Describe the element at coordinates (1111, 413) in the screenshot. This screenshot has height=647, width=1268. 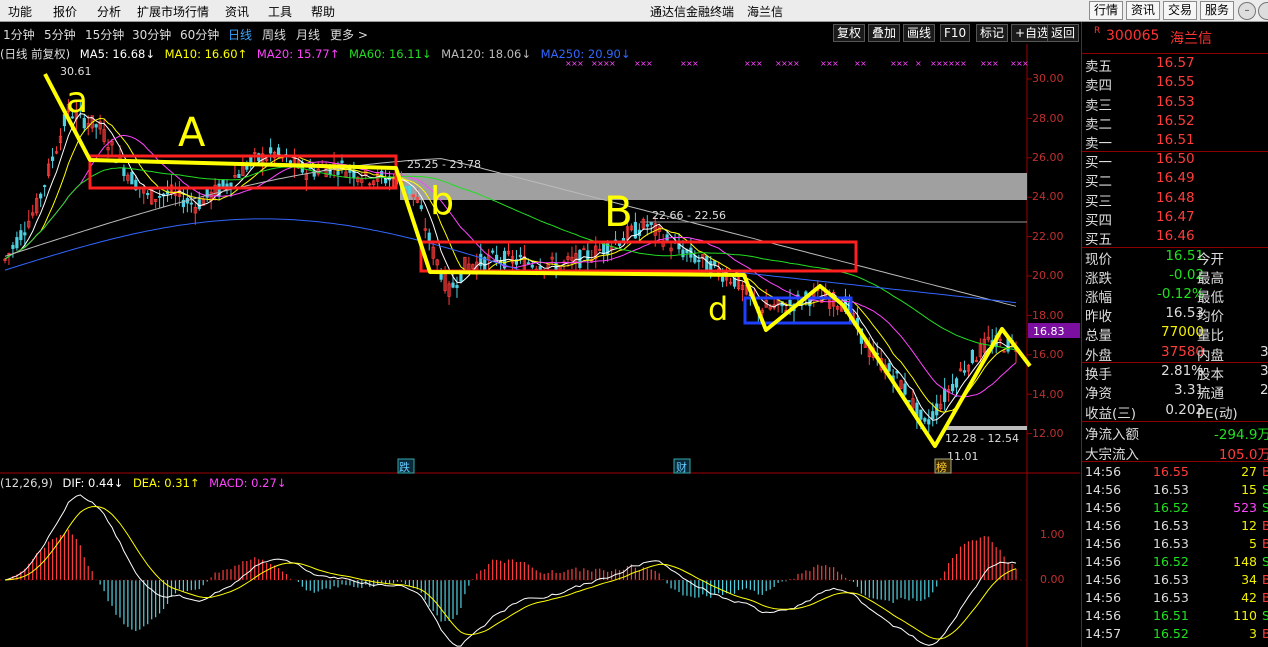
I see `stat-label: 收益(三)` at that location.